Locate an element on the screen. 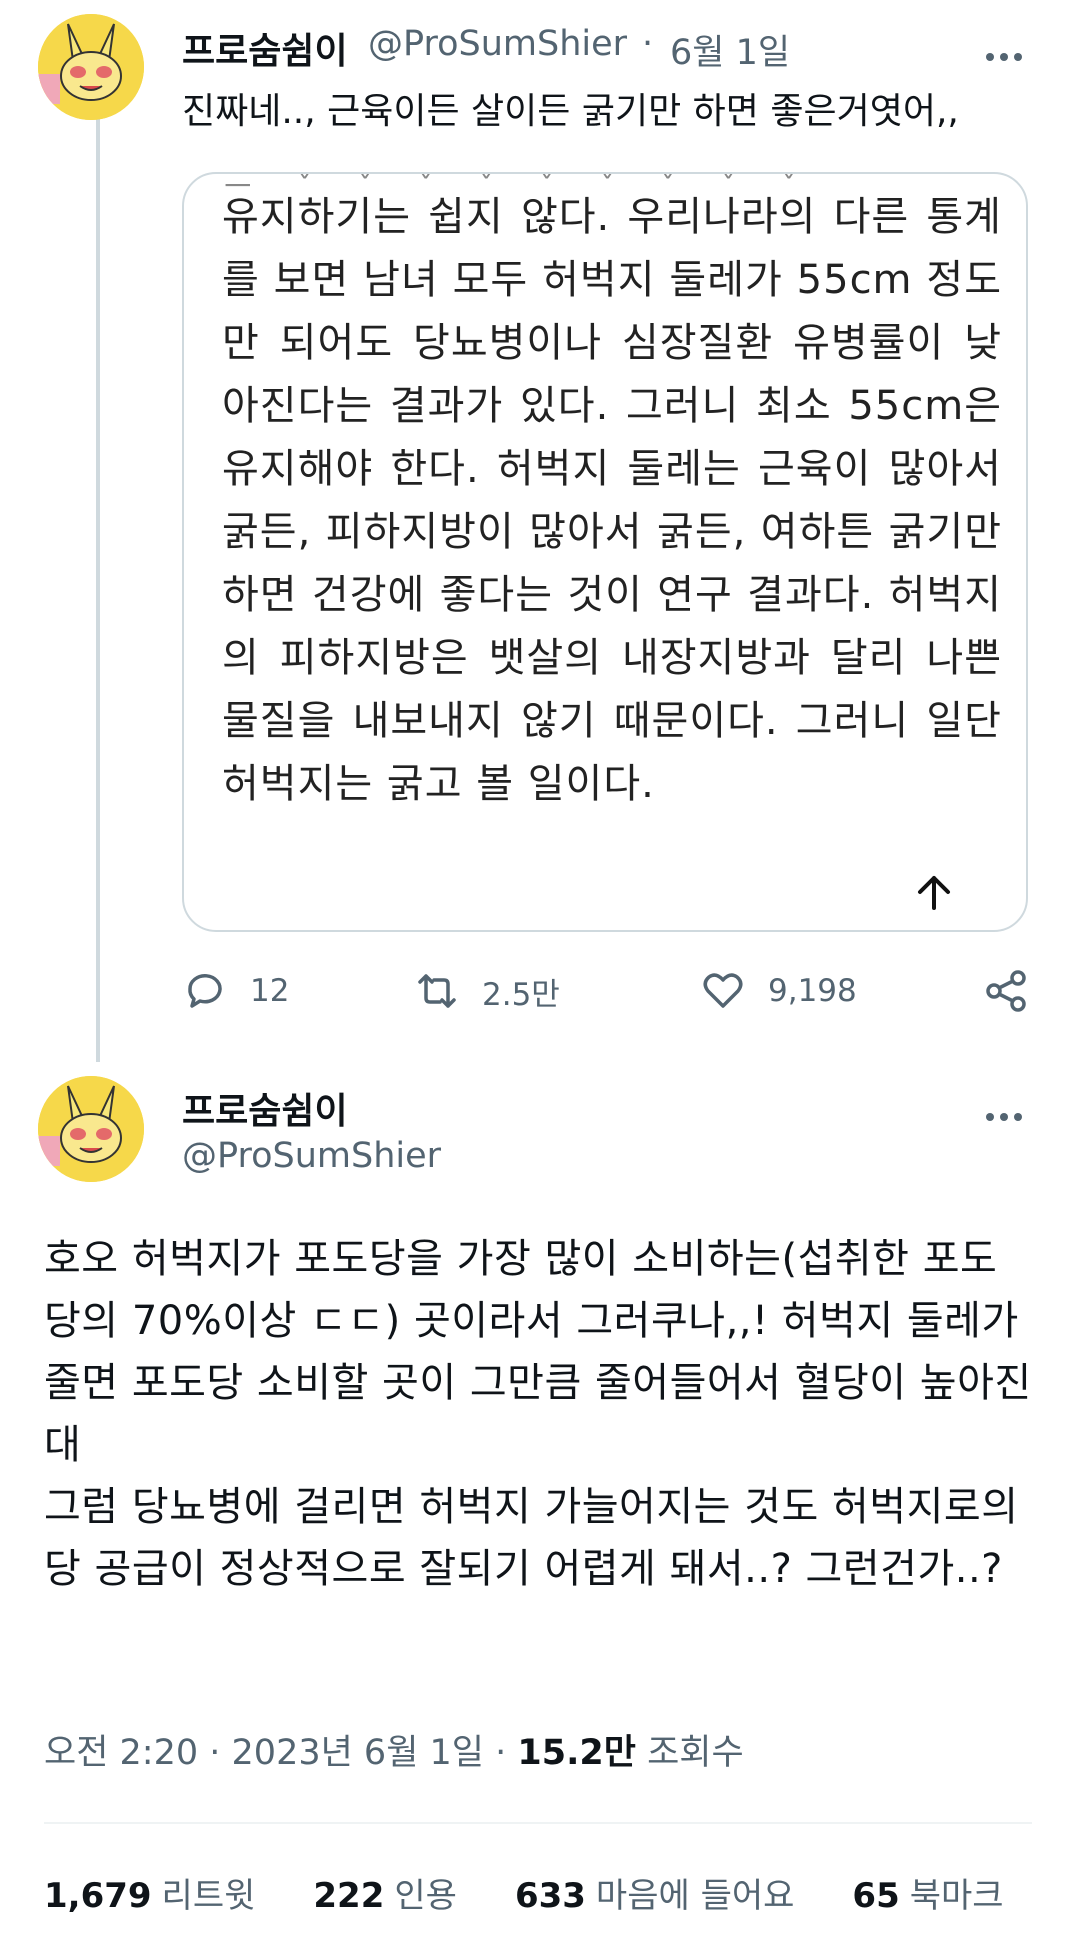 Image resolution: width=1079 pixels, height=1946 pixels. tweet-date: 6월 1일 is located at coordinates (730, 49).